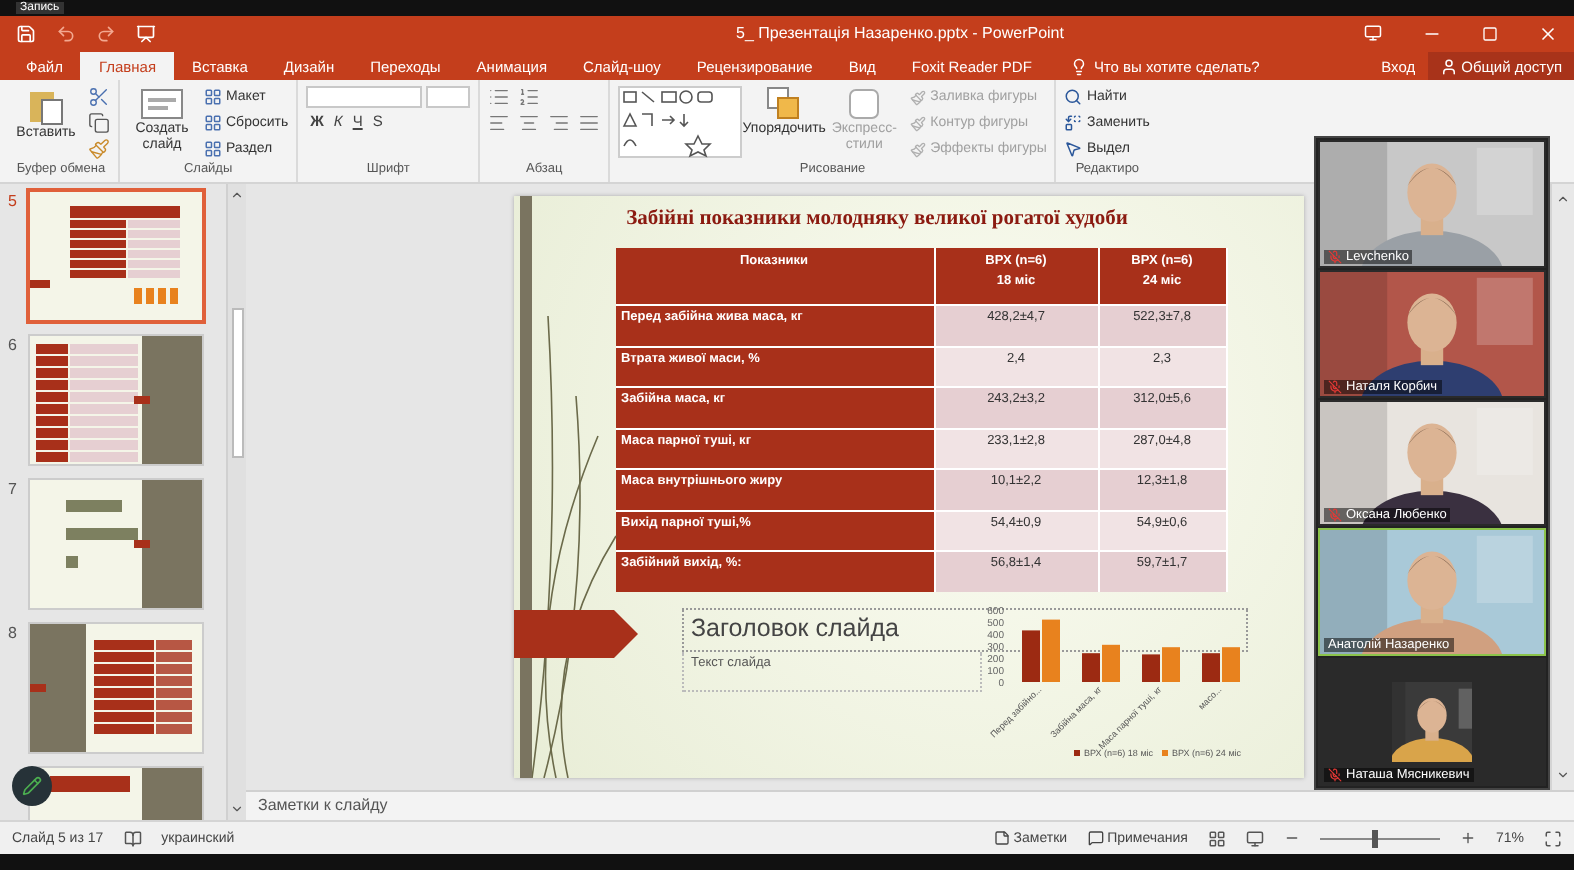  What do you see at coordinates (13, 345) in the screenshot?
I see `slide-number: 6` at bounding box center [13, 345].